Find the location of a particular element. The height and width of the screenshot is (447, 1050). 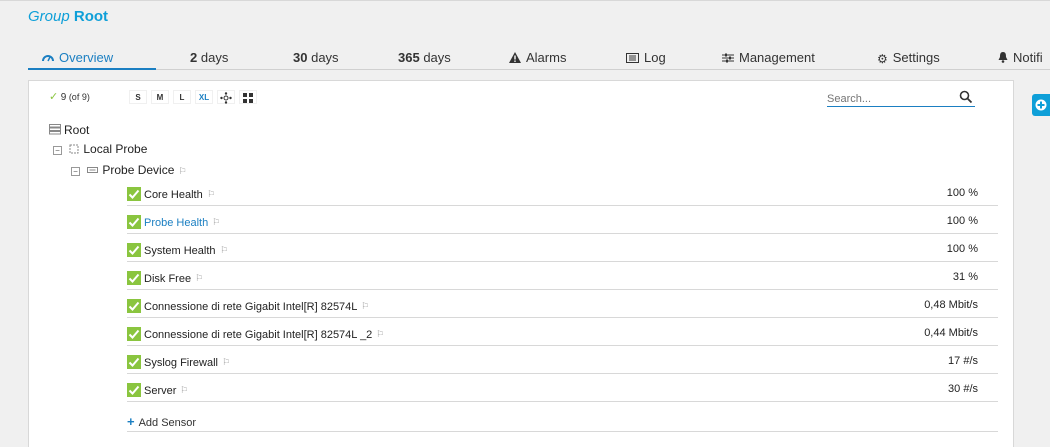

selected-count: ✓ 9 (of 9) is located at coordinates (69, 96).